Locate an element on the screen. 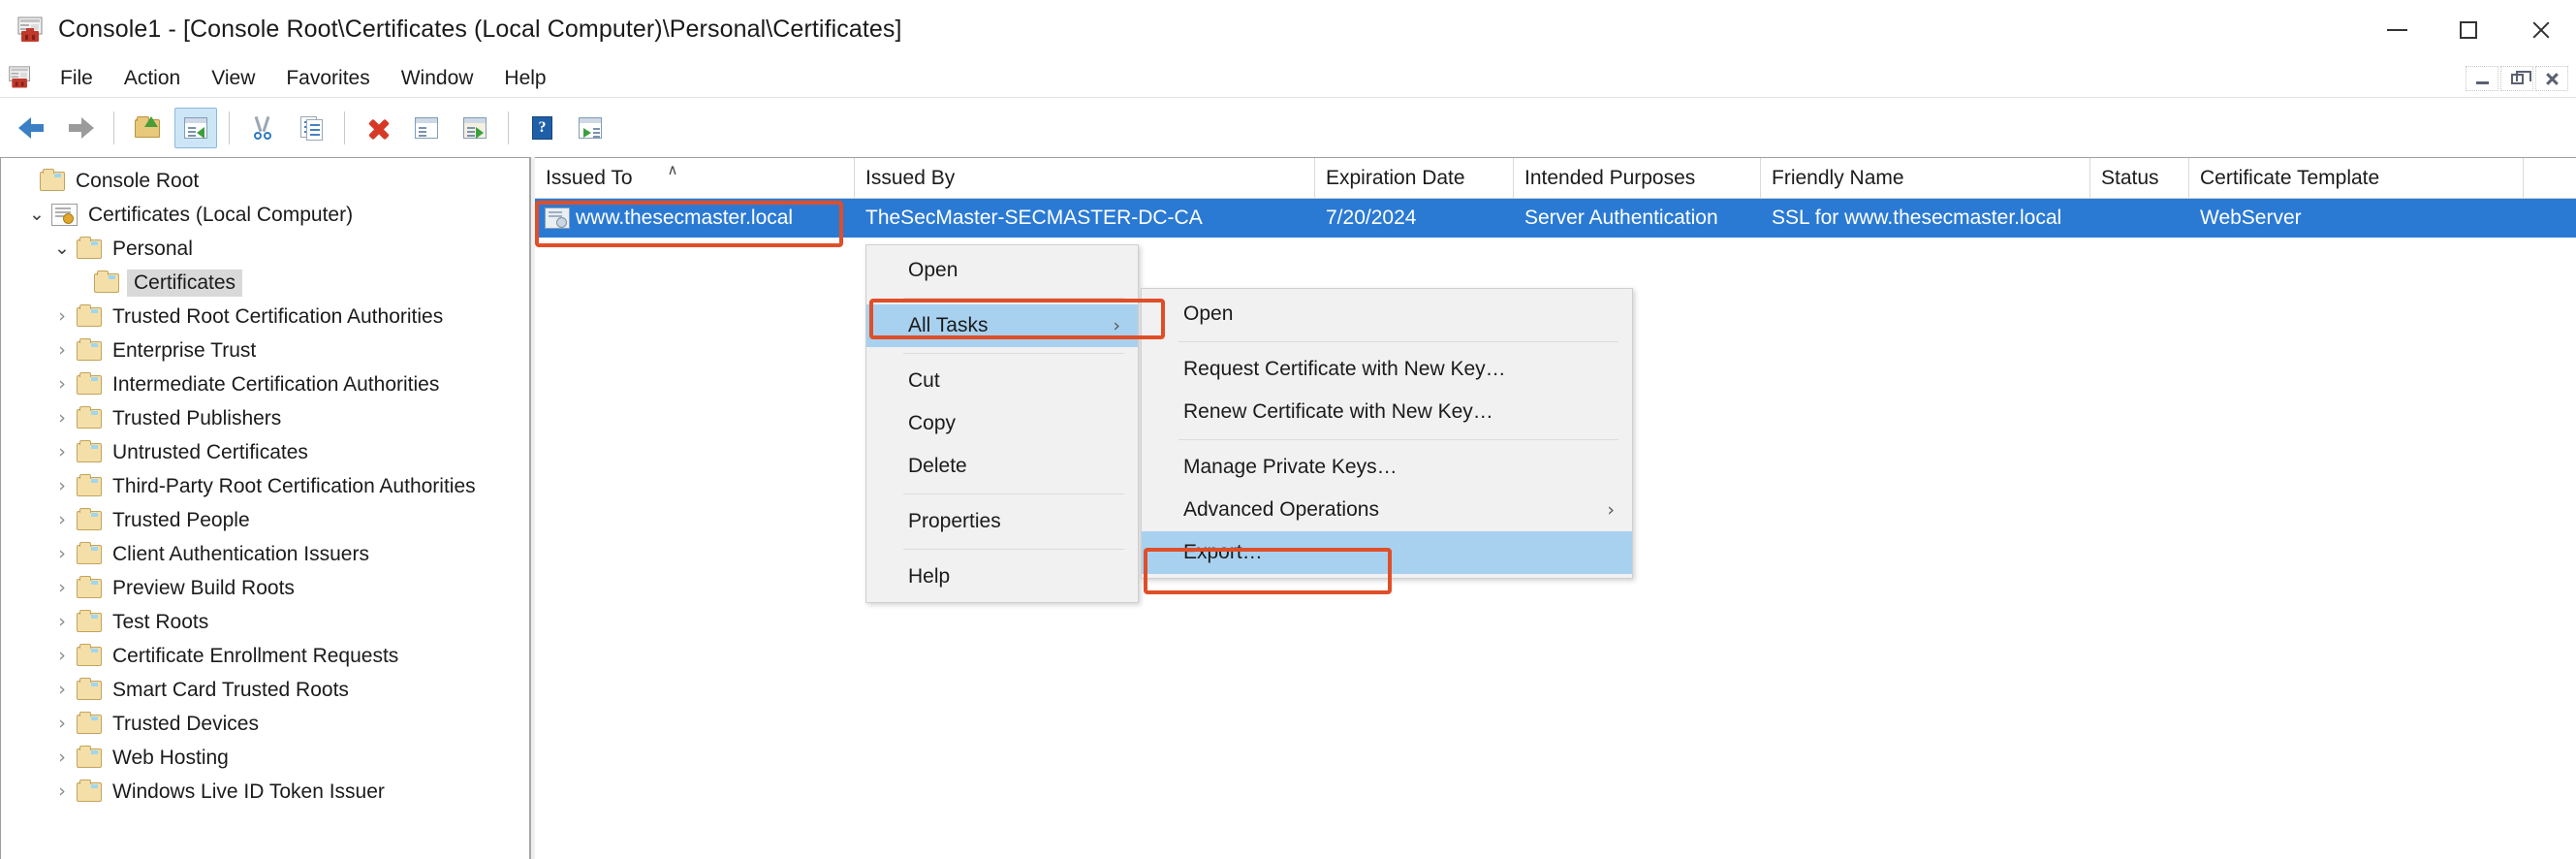 This screenshot has height=859, width=2576. mdi-close-button is located at coordinates (2551, 79).